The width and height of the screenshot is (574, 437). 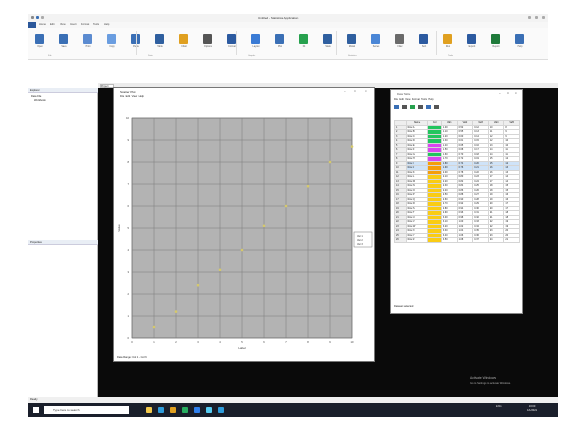 I want to click on minimize-icon, so click(x=529, y=17).